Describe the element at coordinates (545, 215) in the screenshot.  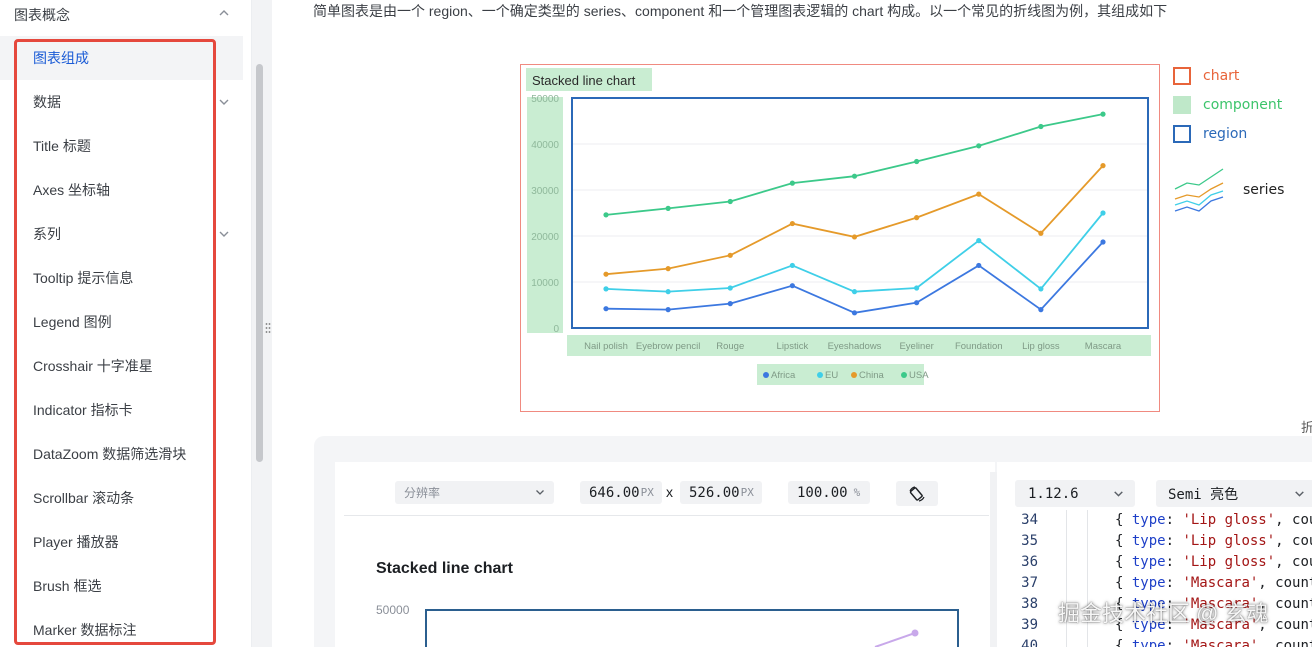
I see `y-axis-component-box` at that location.